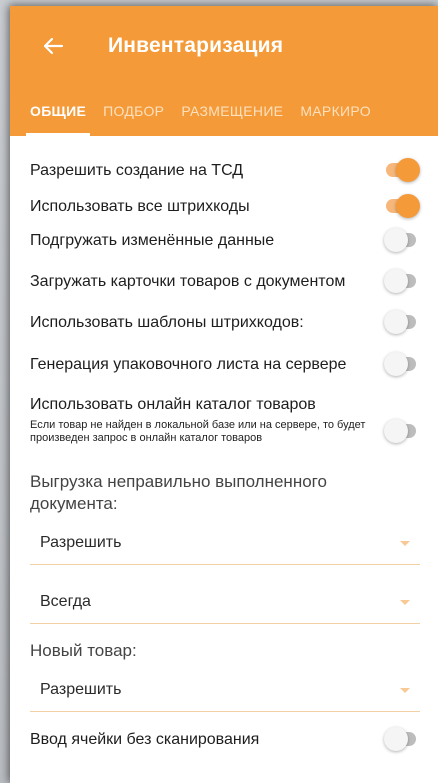  Describe the element at coordinates (232, 111) in the screenshot. I see `tab-placement: РАЗМЕЩЕНИЕ` at that location.